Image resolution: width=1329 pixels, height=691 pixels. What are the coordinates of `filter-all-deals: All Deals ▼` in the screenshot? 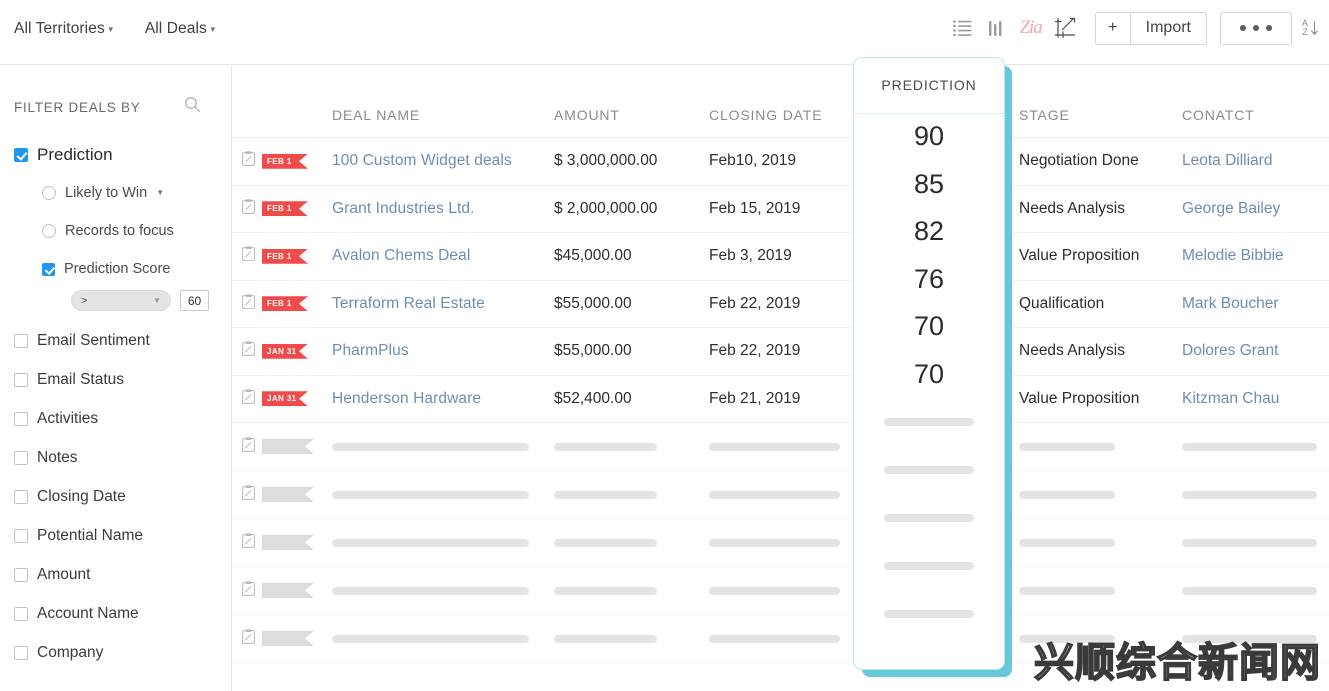 It's located at (181, 29).